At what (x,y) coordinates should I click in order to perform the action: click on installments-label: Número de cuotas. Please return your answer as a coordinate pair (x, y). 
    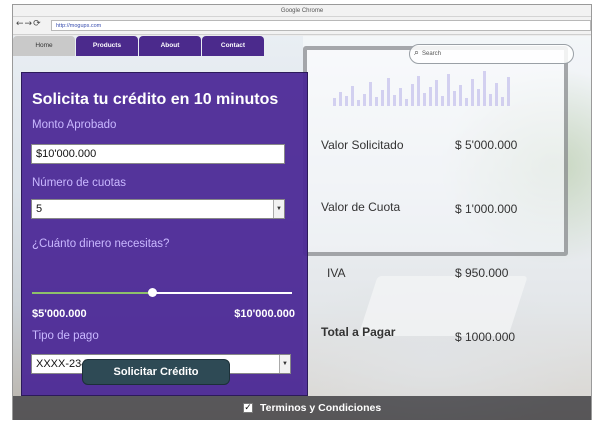
    Looking at the image, I should click on (79, 183).